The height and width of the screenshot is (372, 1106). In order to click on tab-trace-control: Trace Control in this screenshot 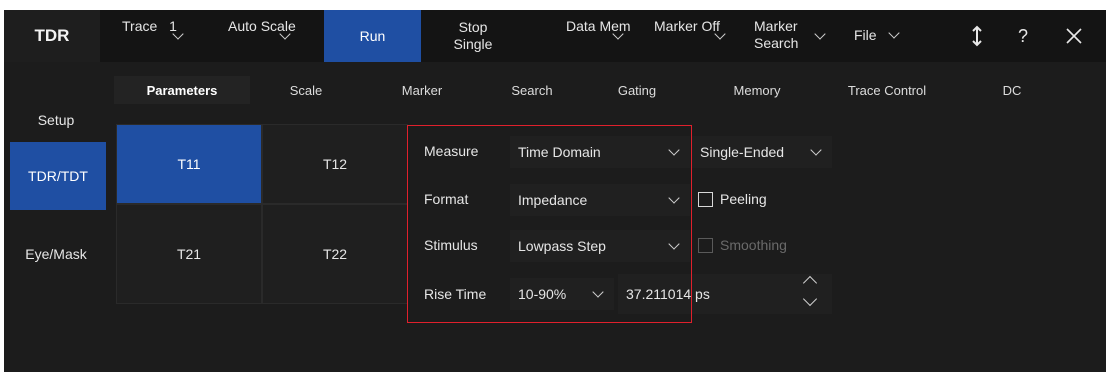, I will do `click(887, 90)`.